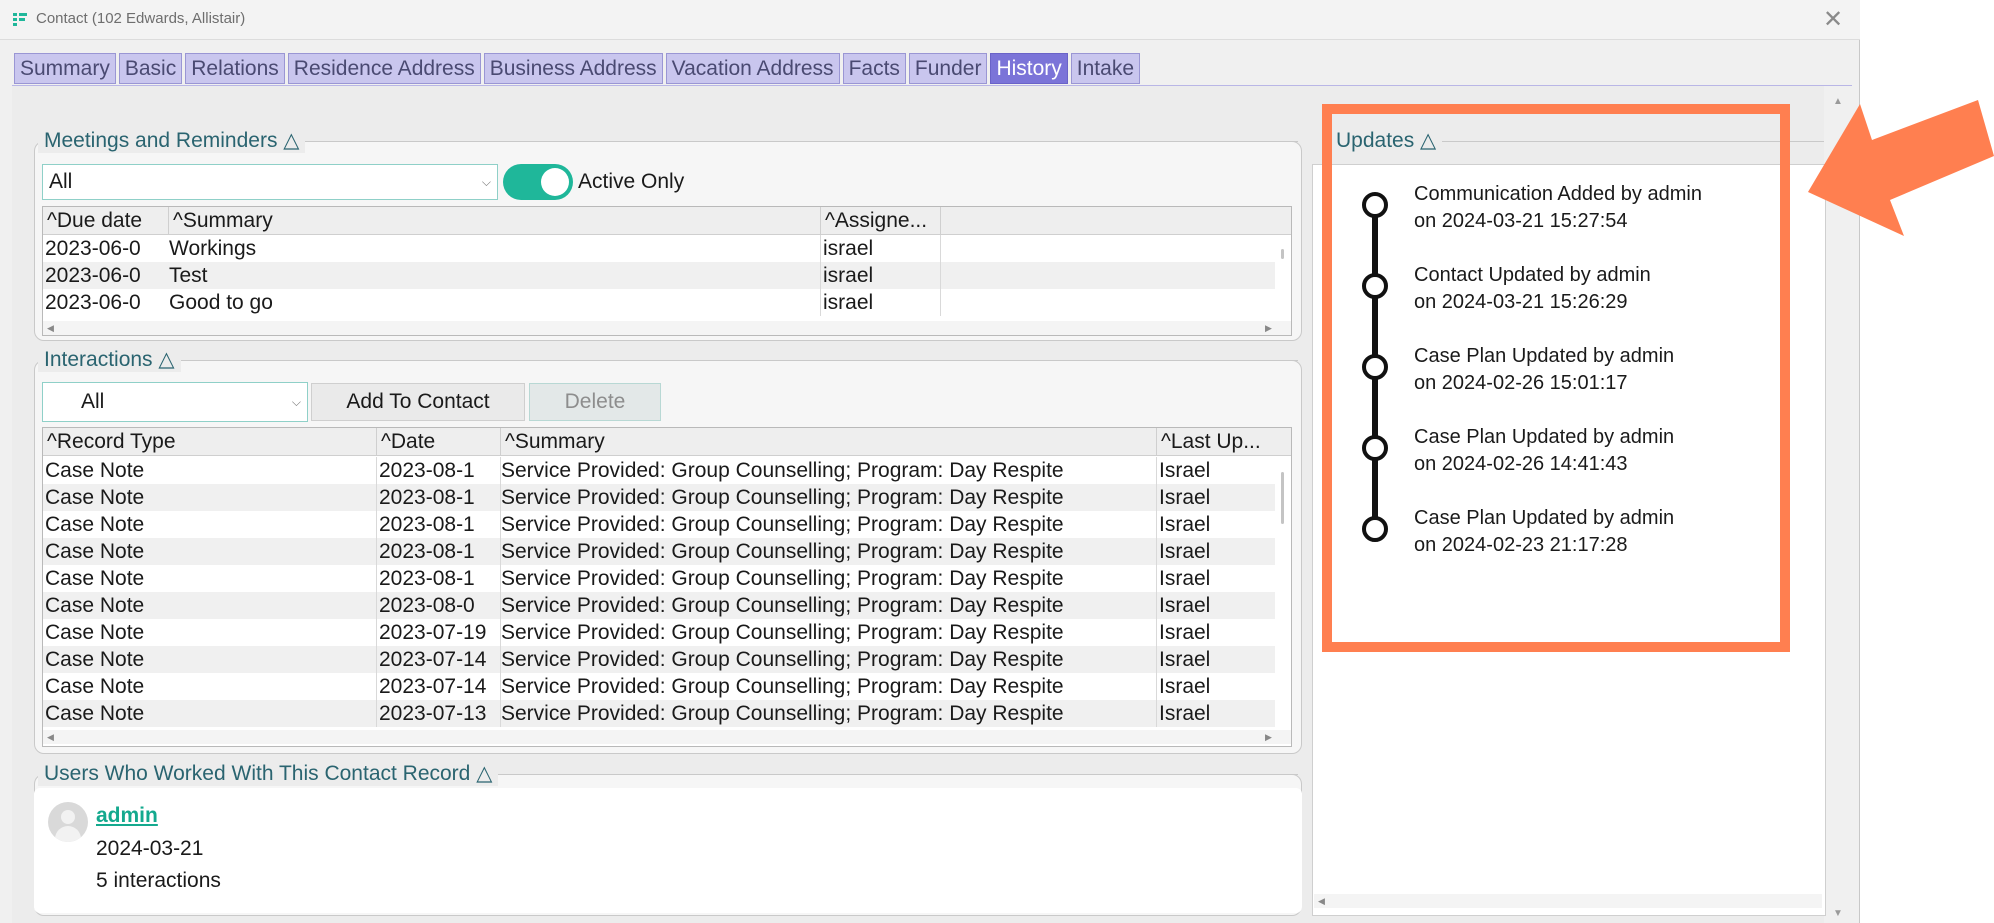  Describe the element at coordinates (418, 402) in the screenshot. I see `add-to-contact-button: Add To Contact` at that location.